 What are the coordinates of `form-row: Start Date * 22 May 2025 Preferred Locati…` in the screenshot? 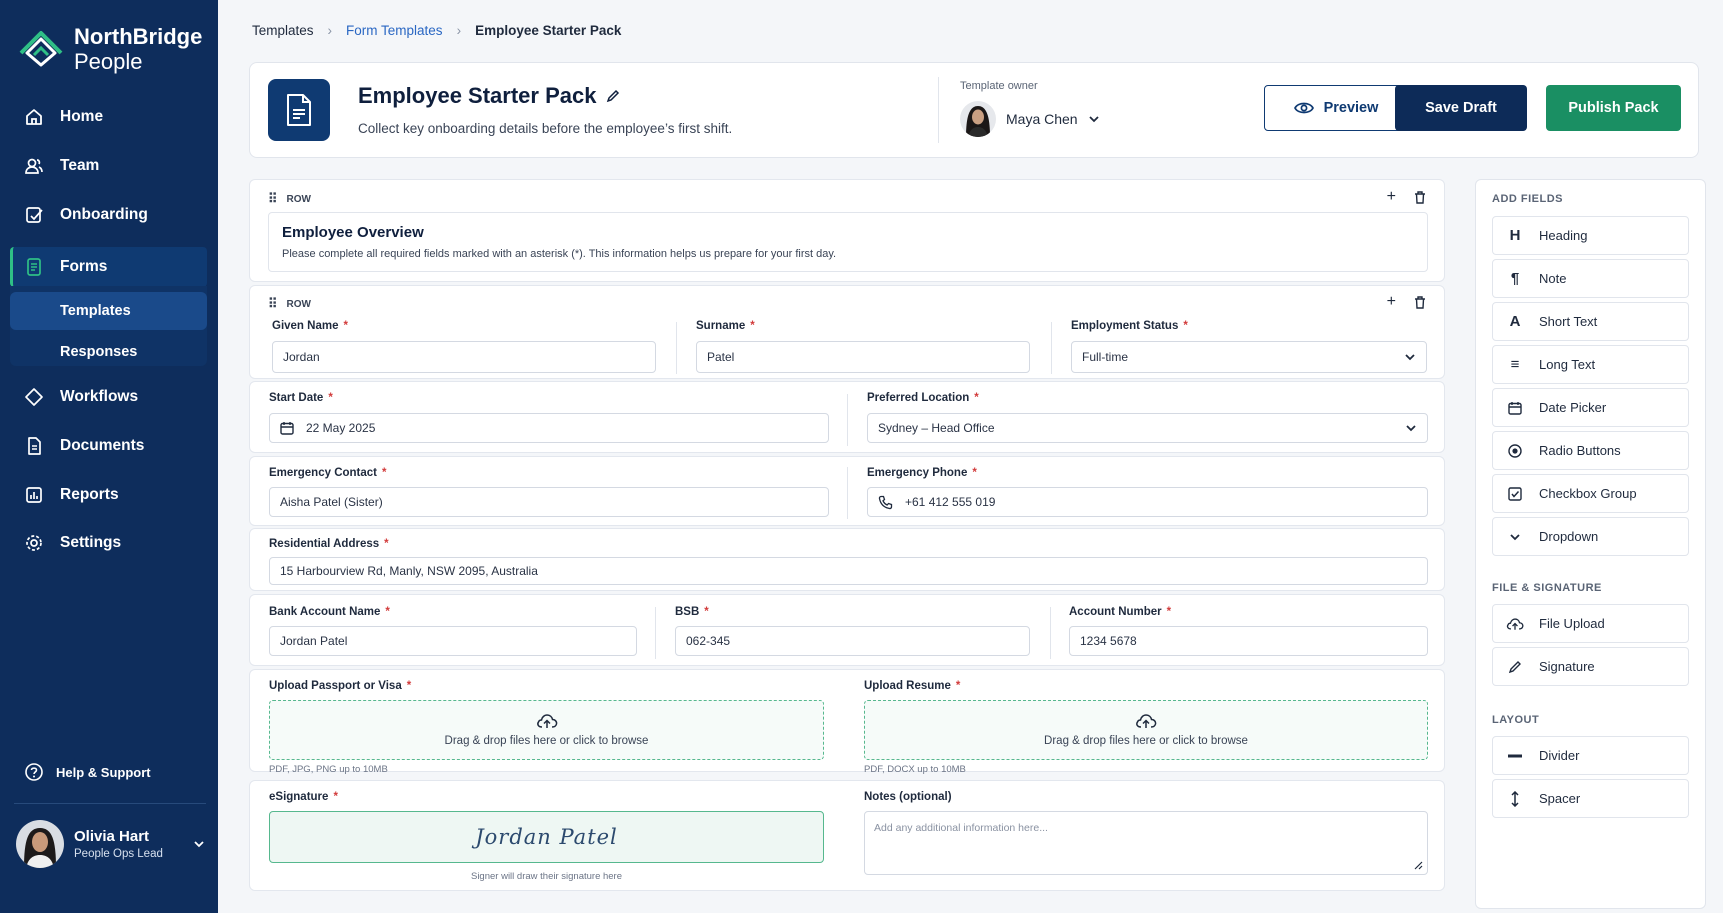 It's located at (847, 417).